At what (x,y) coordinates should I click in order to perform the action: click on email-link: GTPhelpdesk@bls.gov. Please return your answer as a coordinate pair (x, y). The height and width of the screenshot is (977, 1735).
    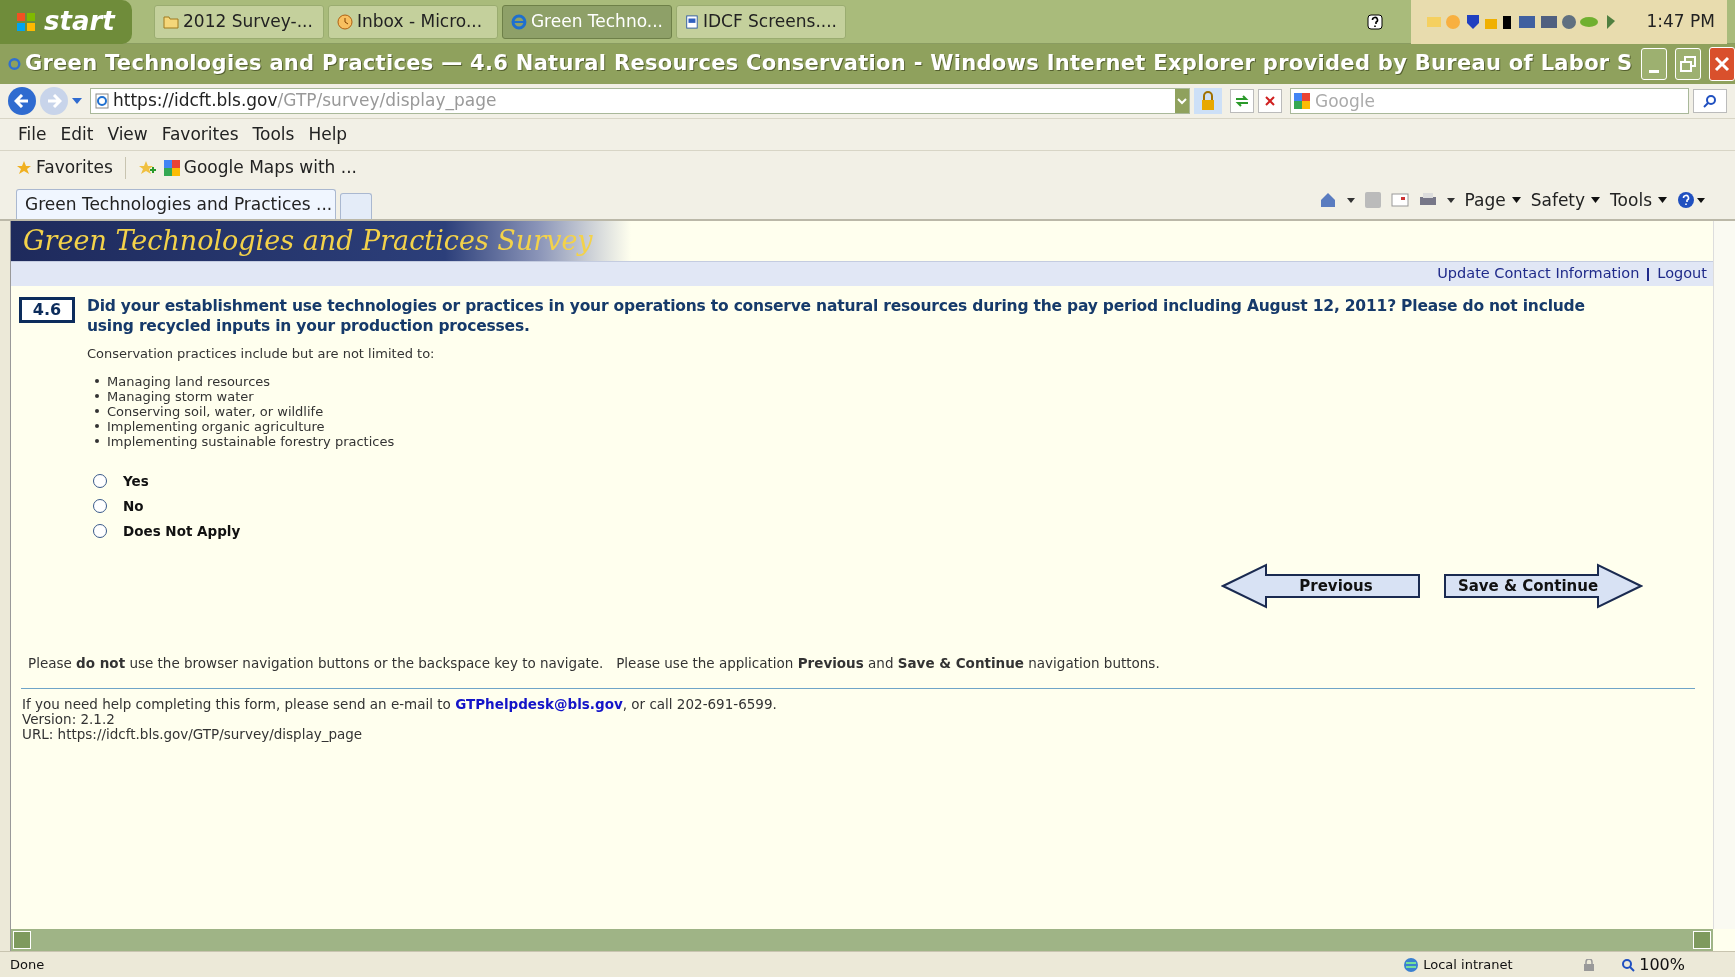
    Looking at the image, I should click on (539, 703).